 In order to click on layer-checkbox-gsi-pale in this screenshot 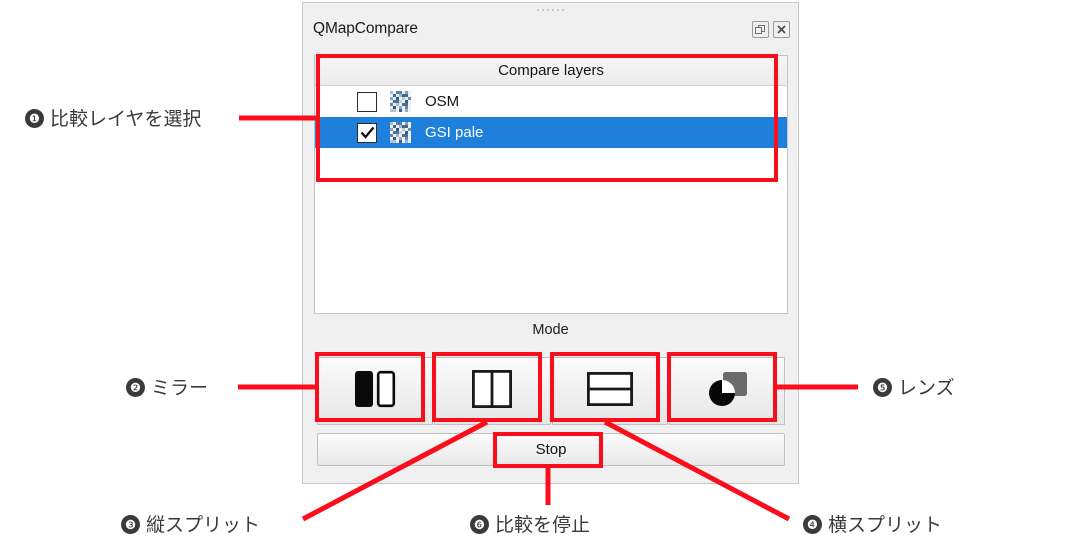, I will do `click(367, 132)`.